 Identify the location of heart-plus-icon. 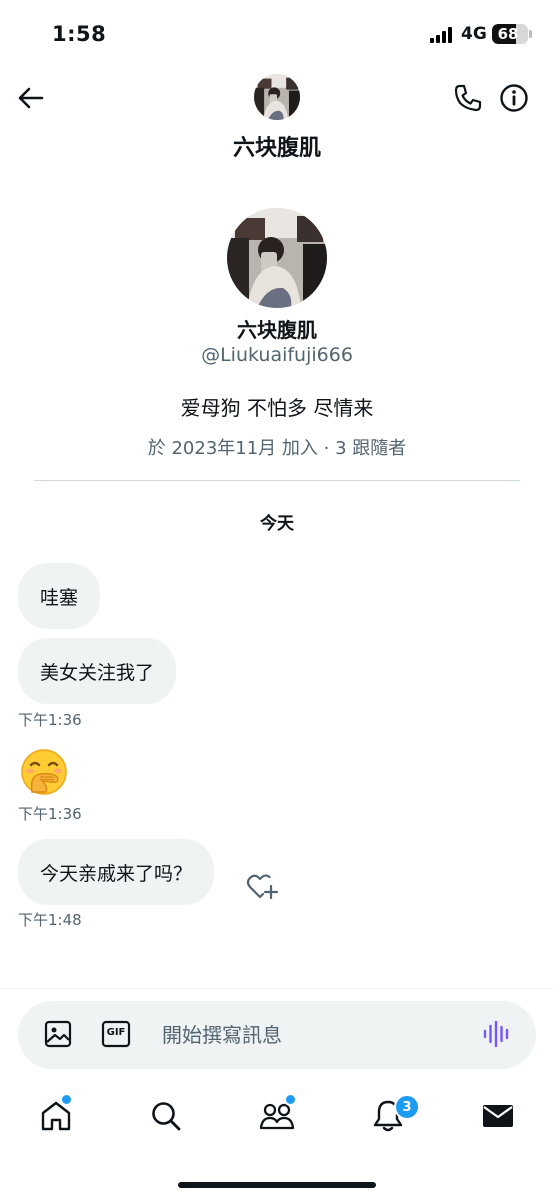
(262, 887).